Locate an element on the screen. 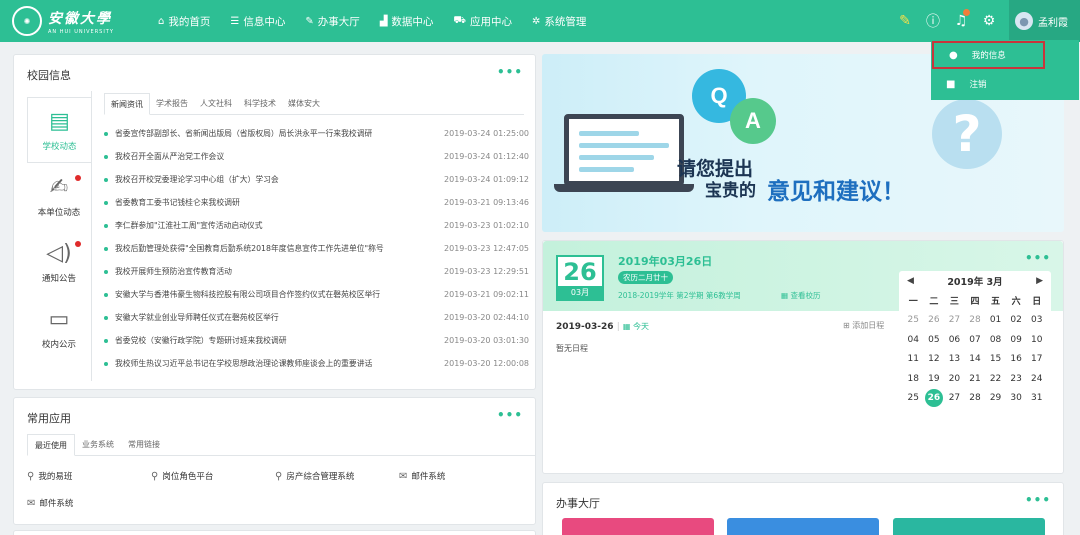 The width and height of the screenshot is (1080, 535). calendar-day: 30 is located at coordinates (1016, 399).